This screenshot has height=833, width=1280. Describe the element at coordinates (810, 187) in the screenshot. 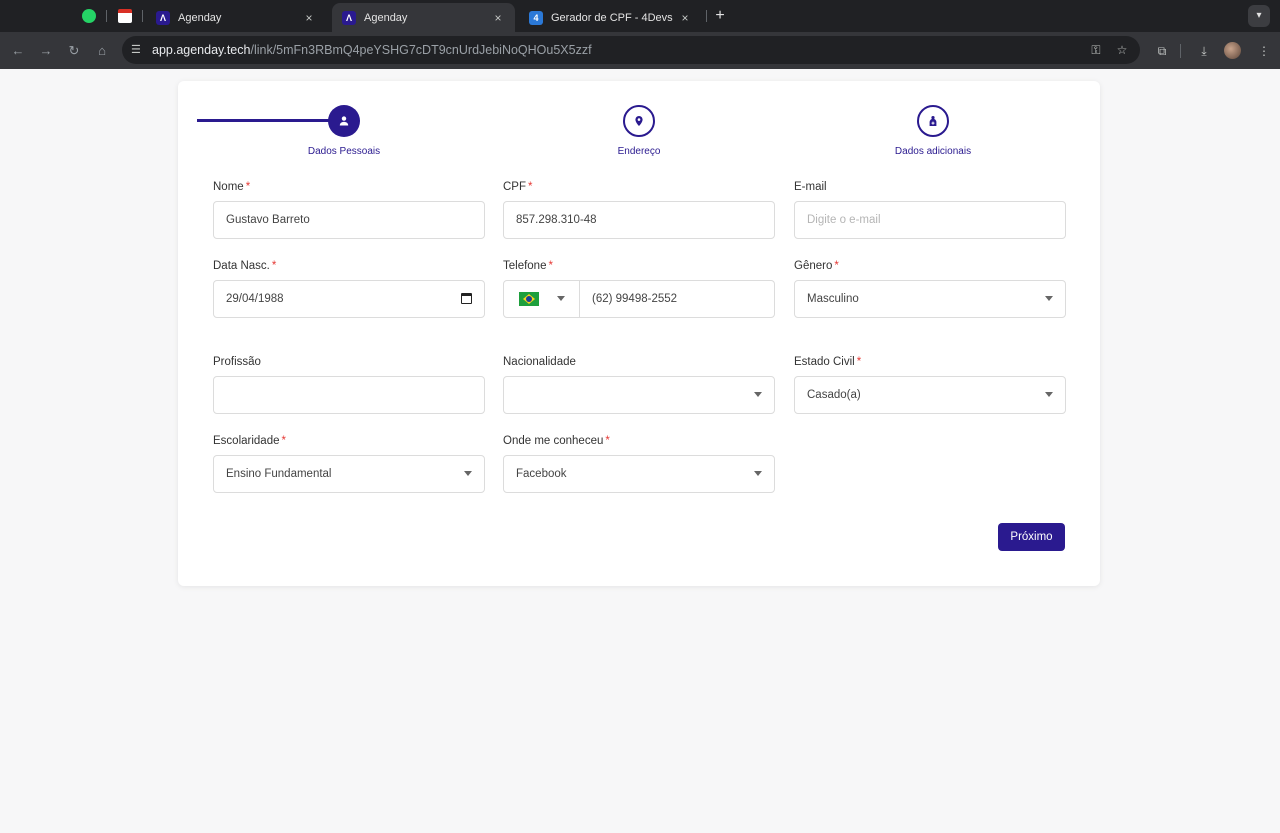

I see `label-text: E-mail` at that location.